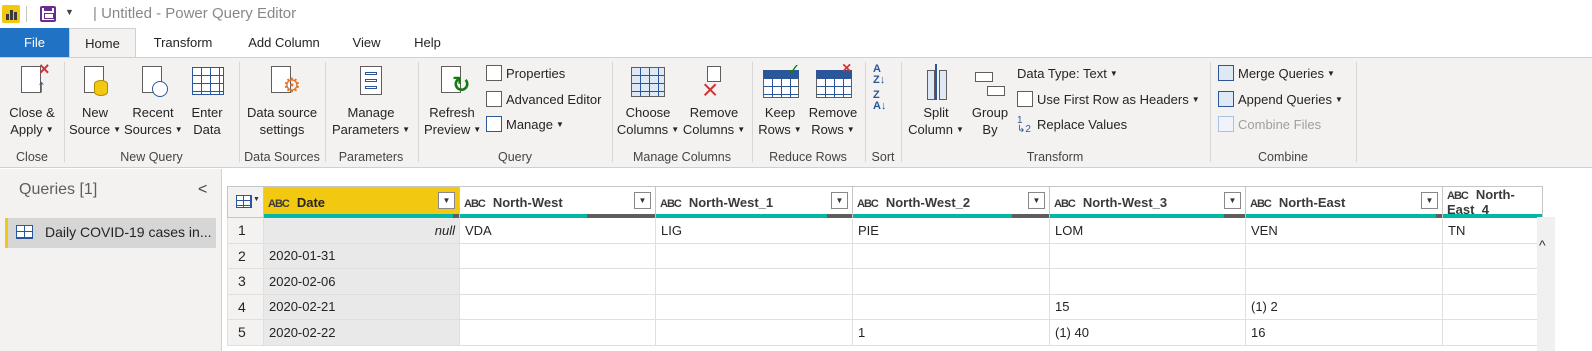  Describe the element at coordinates (366, 42) in the screenshot. I see `tab-view: View` at that location.